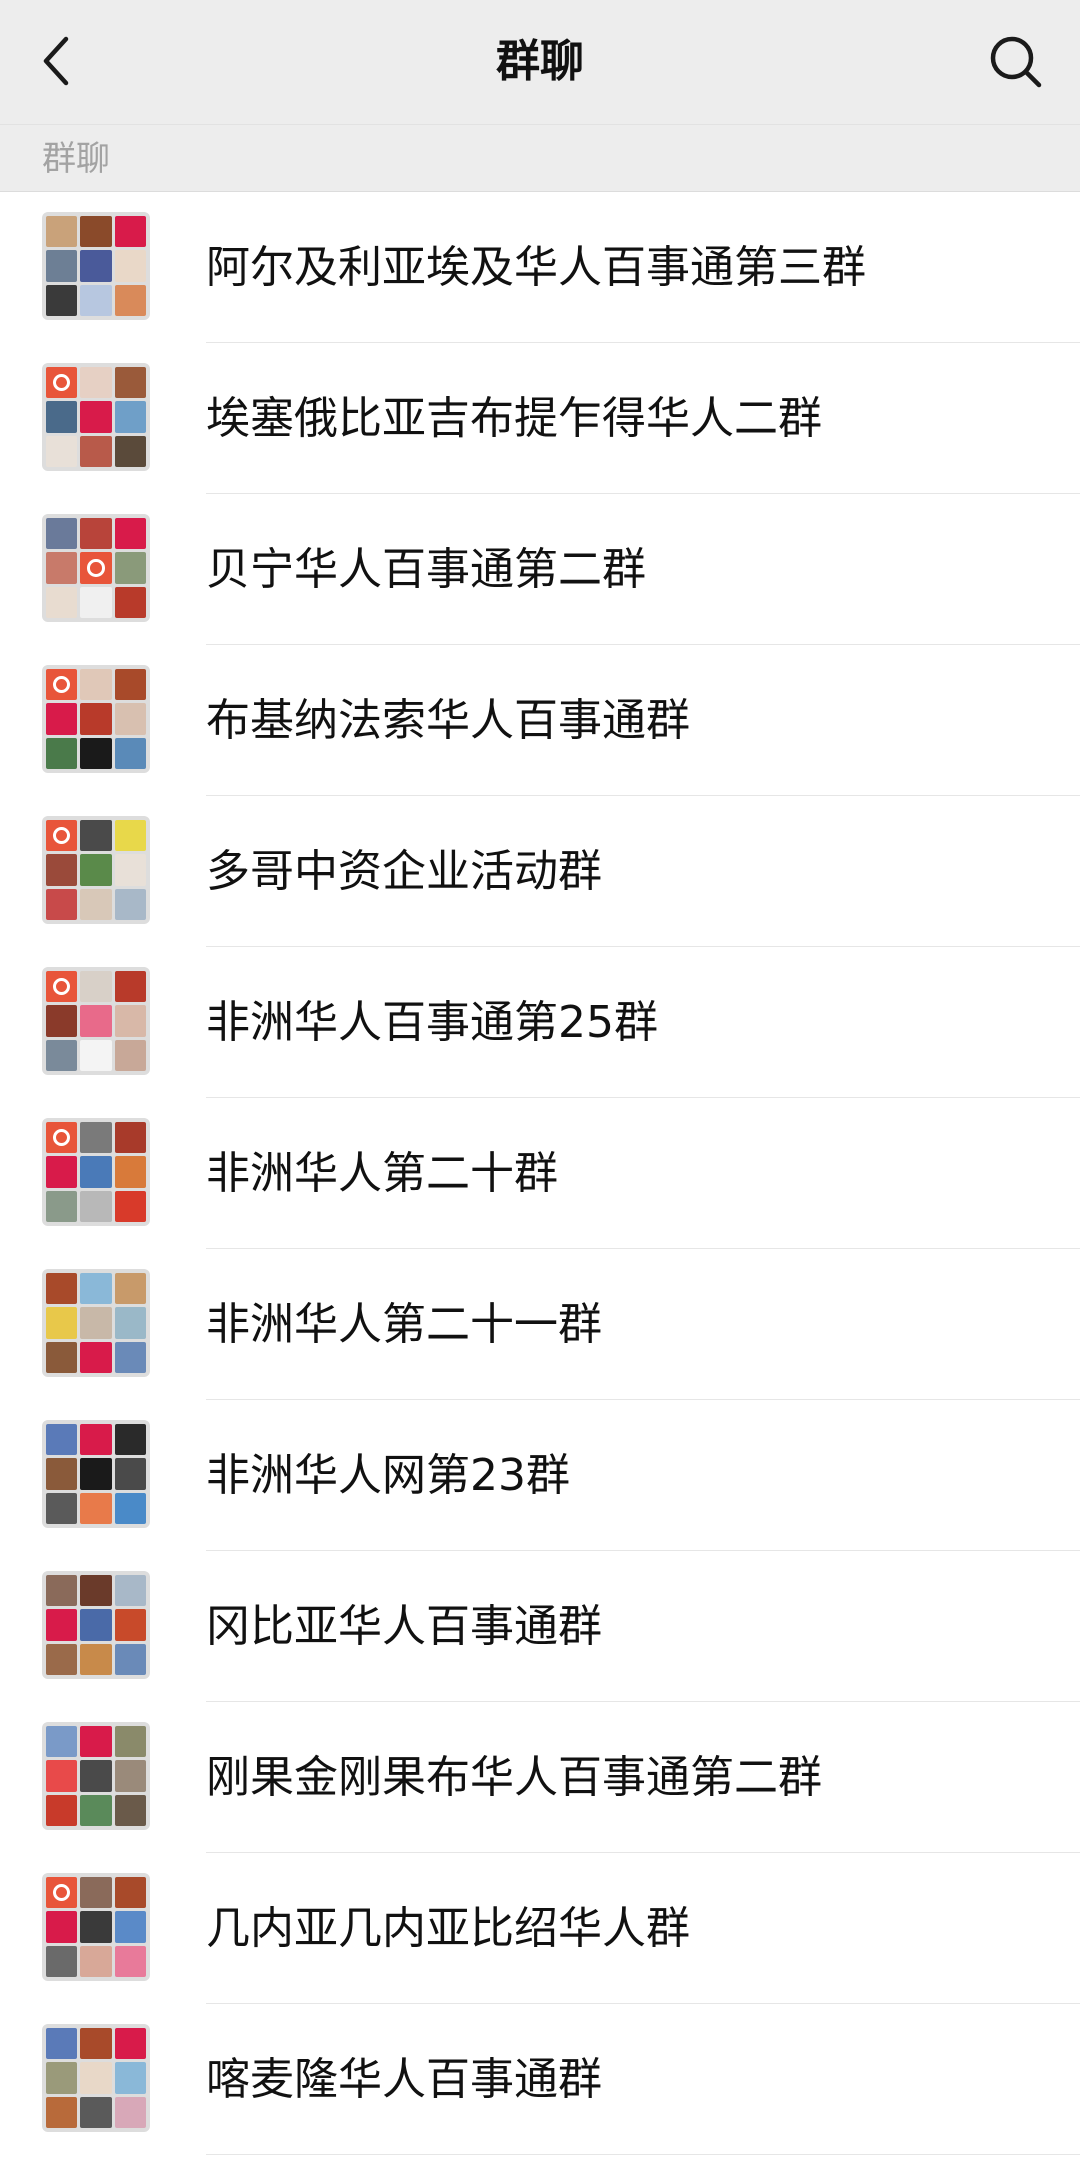  What do you see at coordinates (388, 1475) in the screenshot?
I see `group-name: 非洲华人网第23群` at bounding box center [388, 1475].